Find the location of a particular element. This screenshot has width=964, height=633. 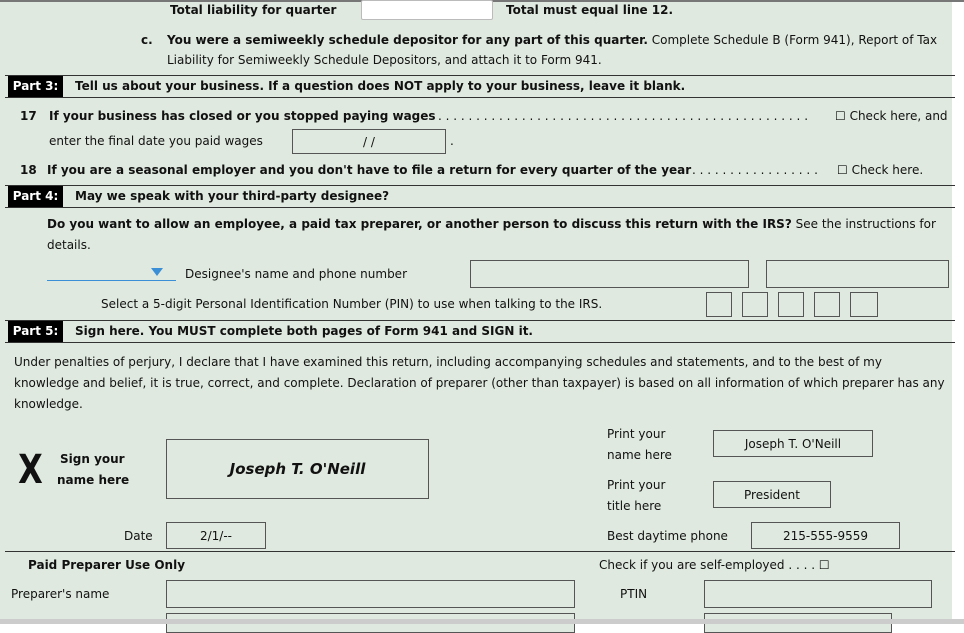

print-name-label-2: name here is located at coordinates (639, 455).